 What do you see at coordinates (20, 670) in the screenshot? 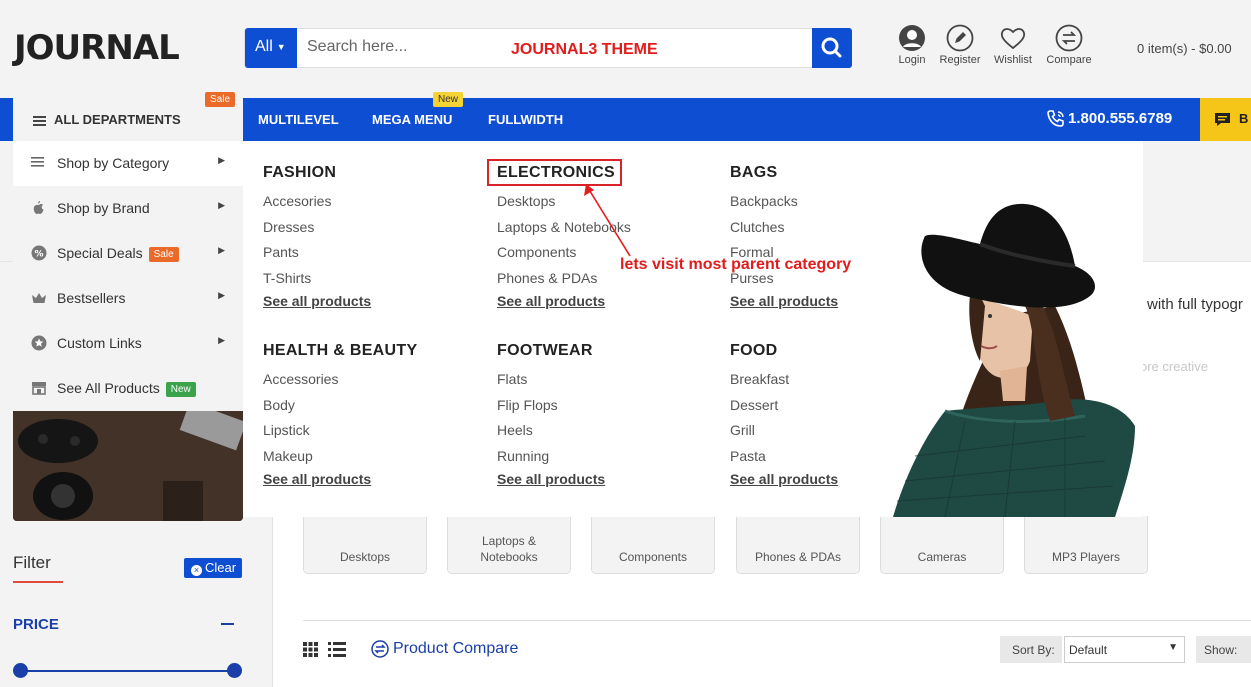
I see `price-slider-min-handle` at bounding box center [20, 670].